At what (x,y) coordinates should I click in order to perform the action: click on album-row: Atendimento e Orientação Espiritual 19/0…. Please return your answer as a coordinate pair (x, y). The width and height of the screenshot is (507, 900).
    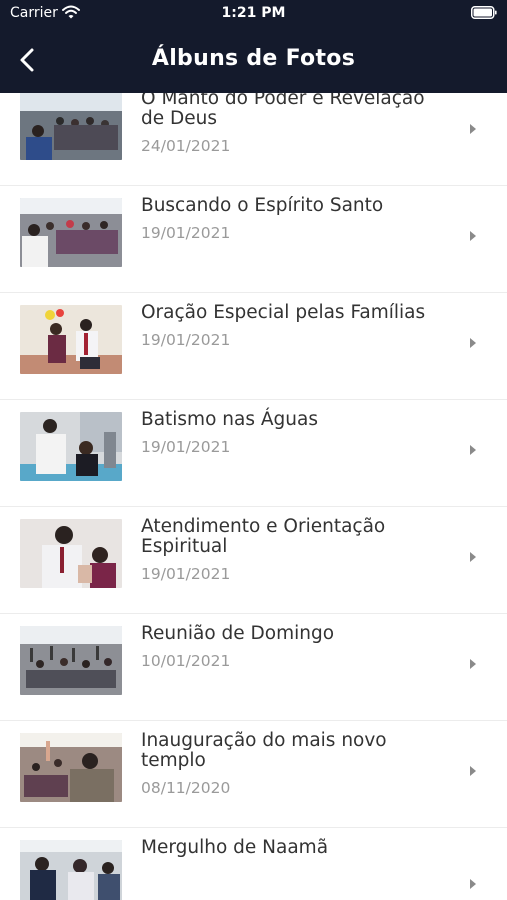
    Looking at the image, I should click on (253, 560).